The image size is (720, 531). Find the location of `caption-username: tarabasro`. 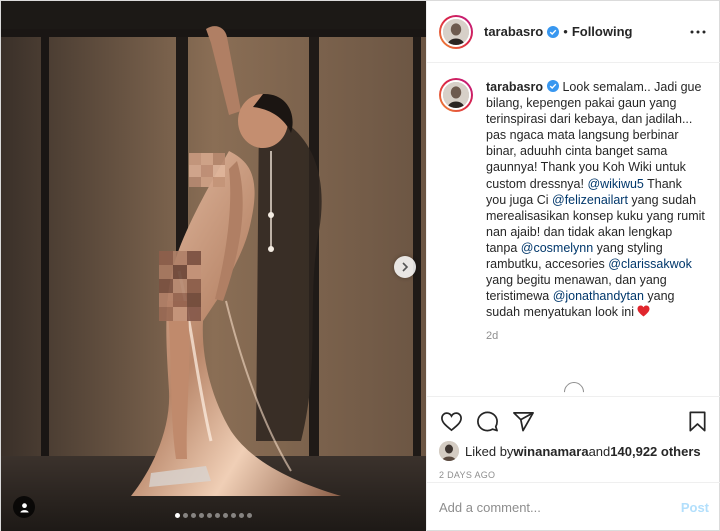

caption-username: tarabasro is located at coordinates (514, 87).